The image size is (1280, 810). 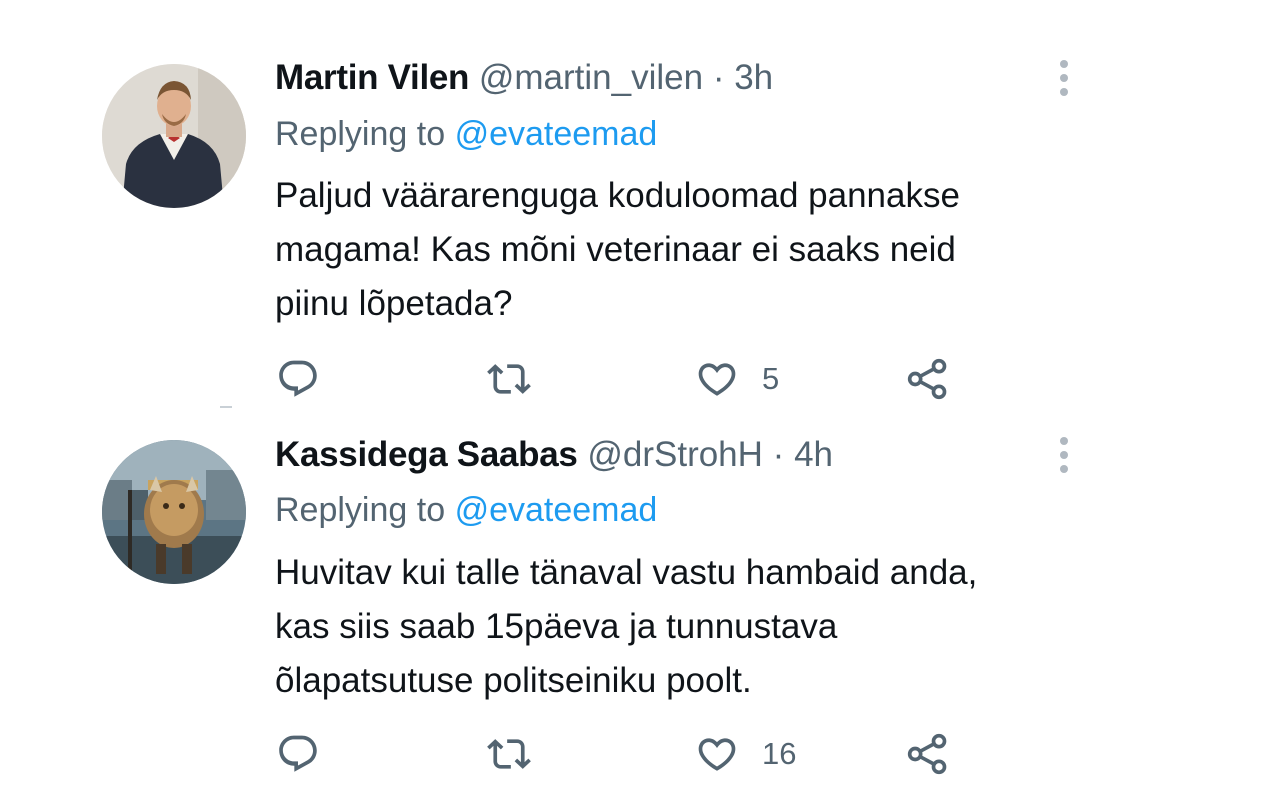 I want to click on author-name: Martin Vilen, so click(x=372, y=77).